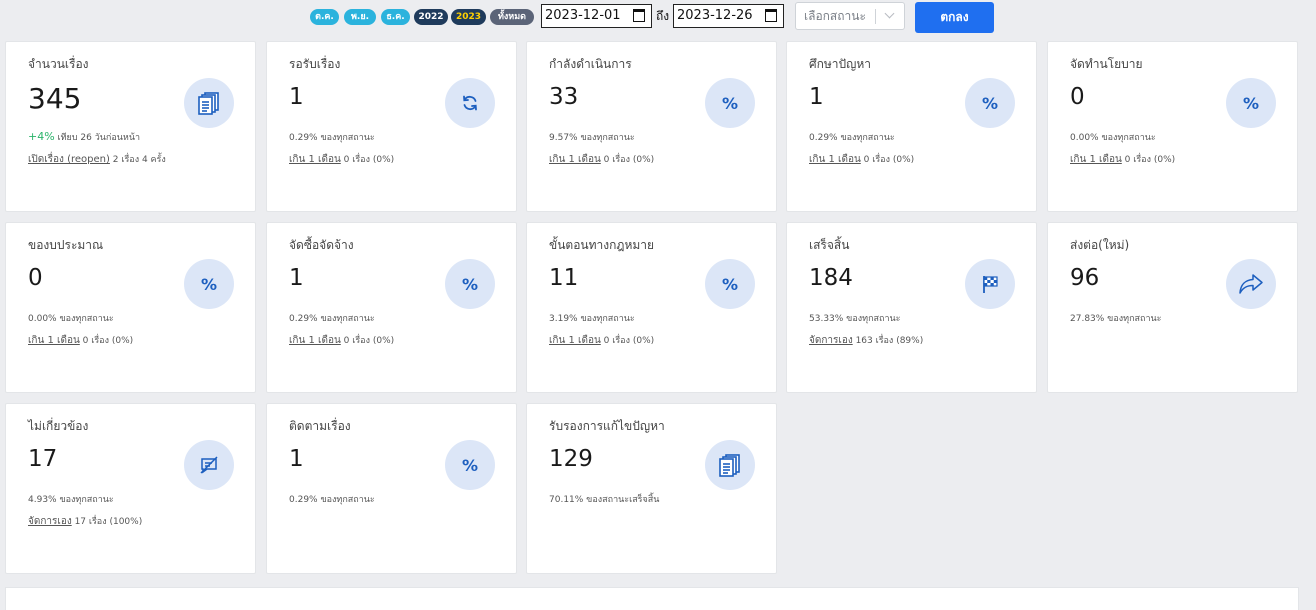 The height and width of the screenshot is (610, 1316). Describe the element at coordinates (324, 17) in the screenshot. I see `pill-month-oct: ต.ค.` at that location.